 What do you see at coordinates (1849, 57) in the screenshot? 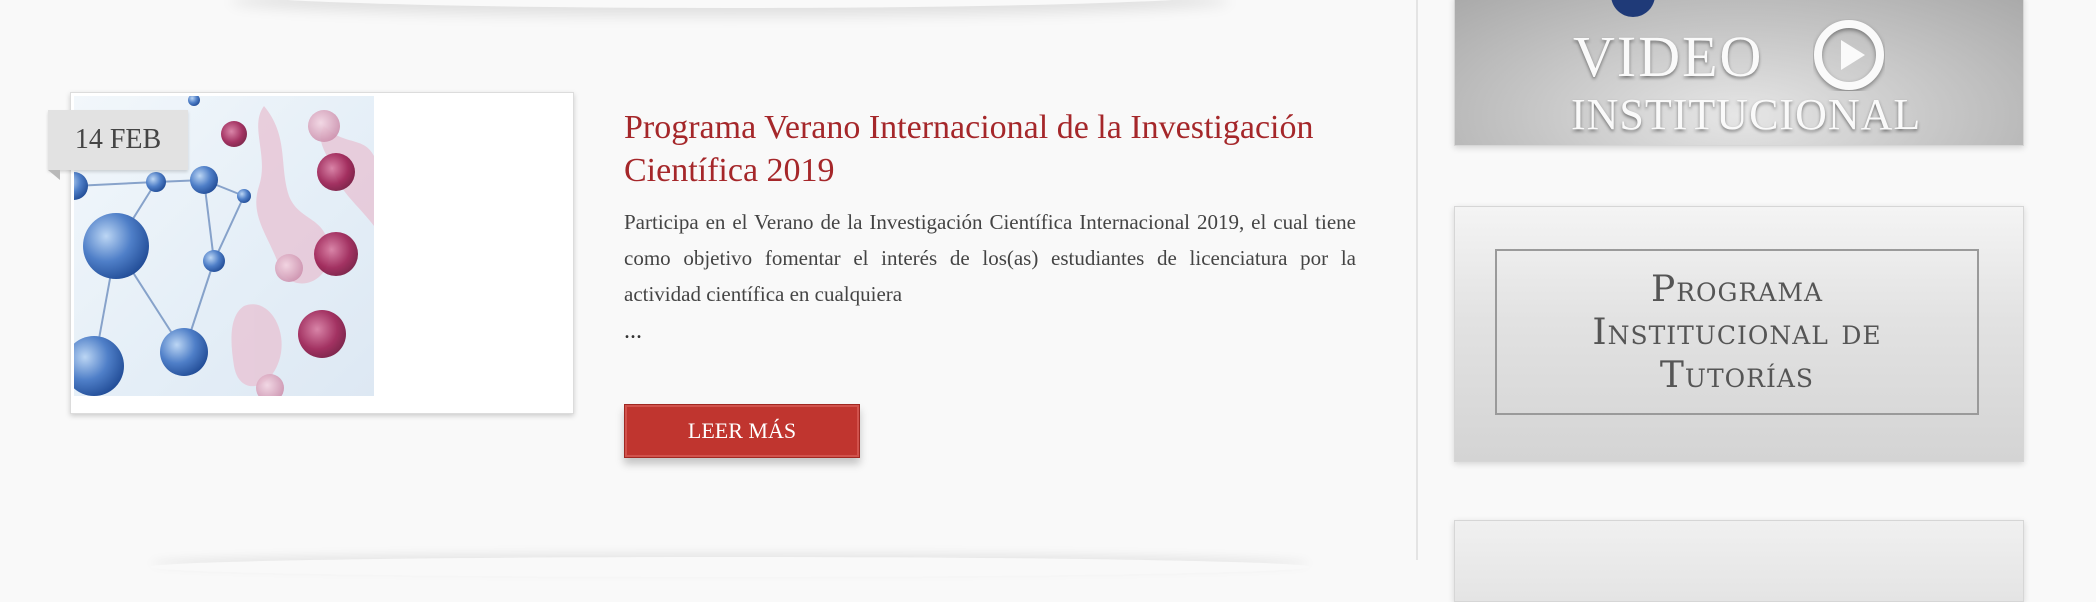
I see `play-icon` at bounding box center [1849, 57].